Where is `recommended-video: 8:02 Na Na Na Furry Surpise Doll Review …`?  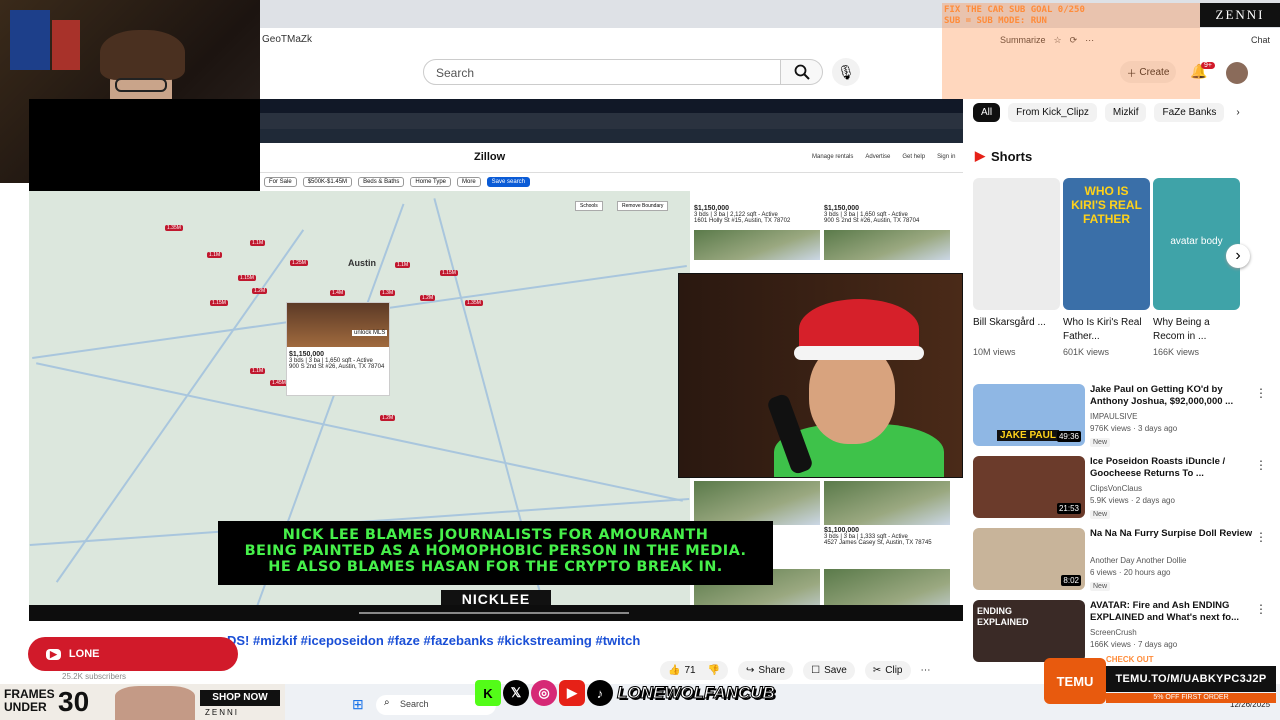 recommended-video: 8:02 Na Na Na Furry Surpise Doll Review … is located at coordinates (1123, 562).